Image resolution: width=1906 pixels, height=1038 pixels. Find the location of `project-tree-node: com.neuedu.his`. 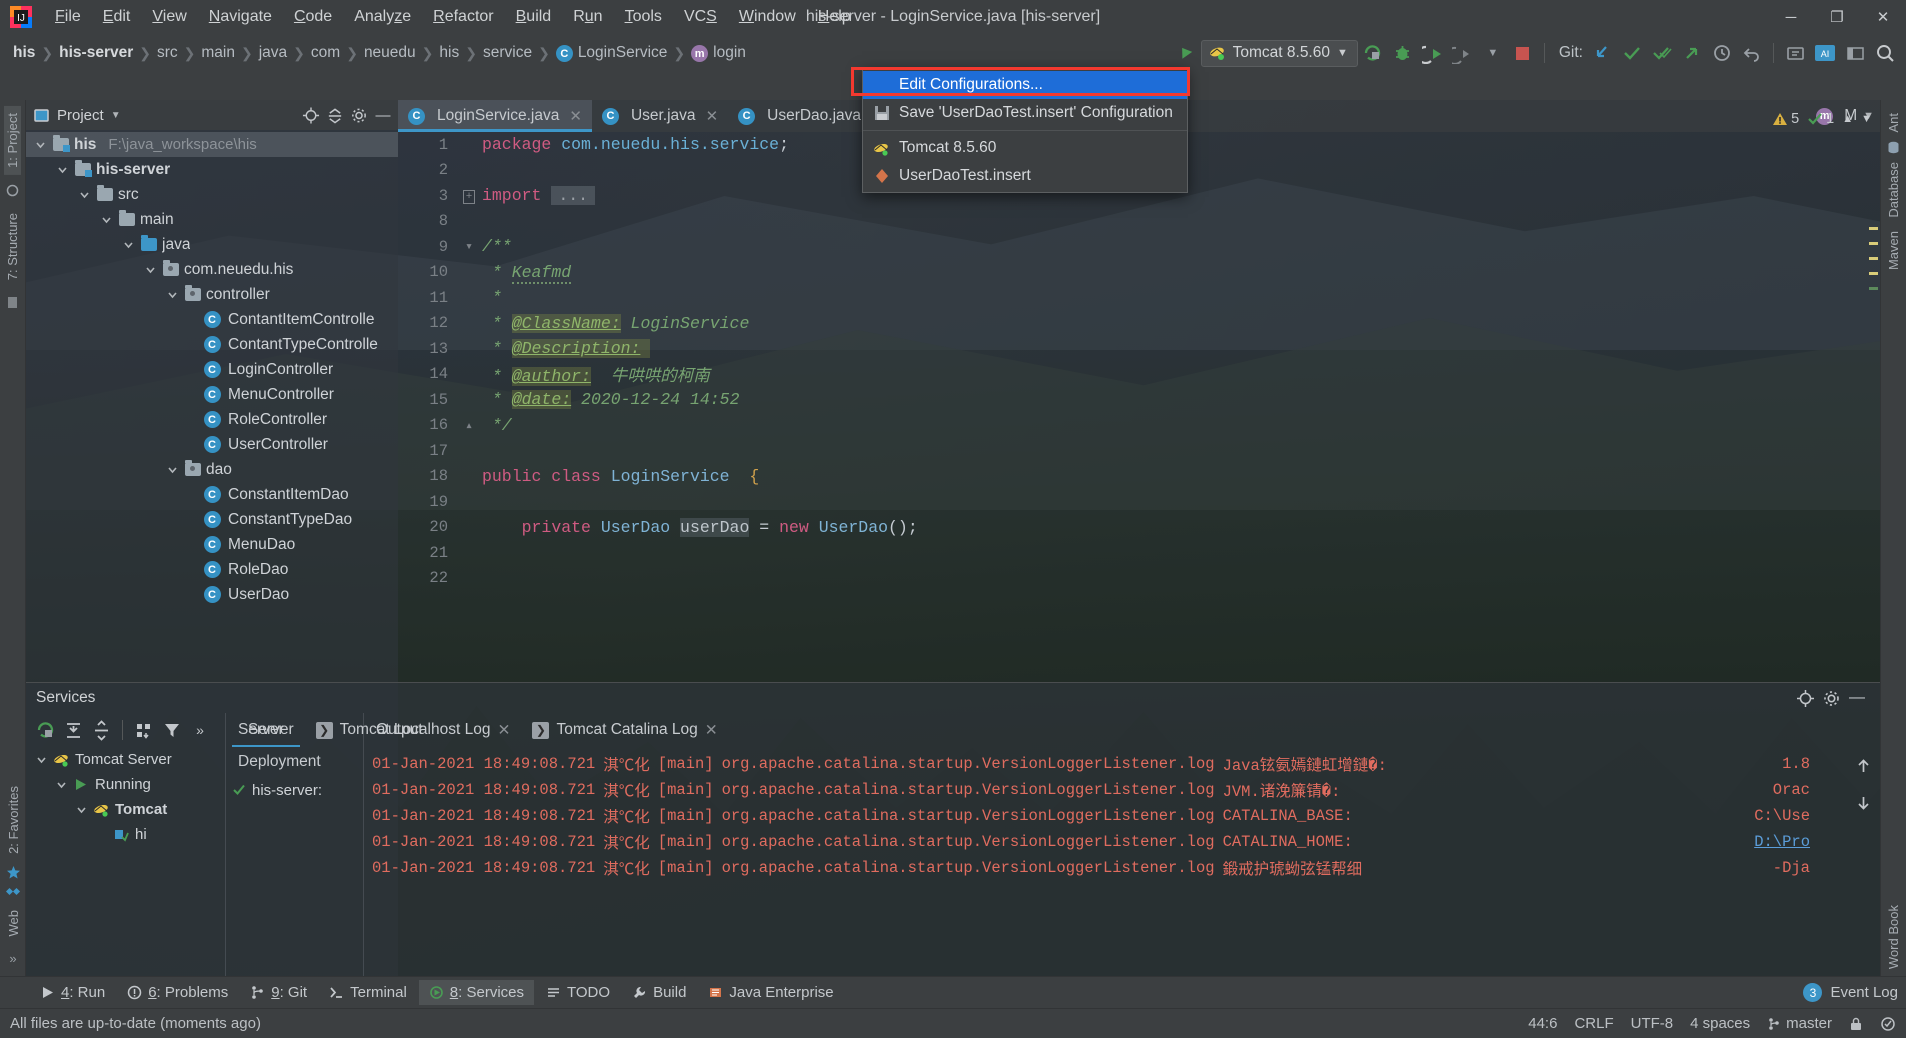

project-tree-node: com.neuedu.his is located at coordinates (212, 269).